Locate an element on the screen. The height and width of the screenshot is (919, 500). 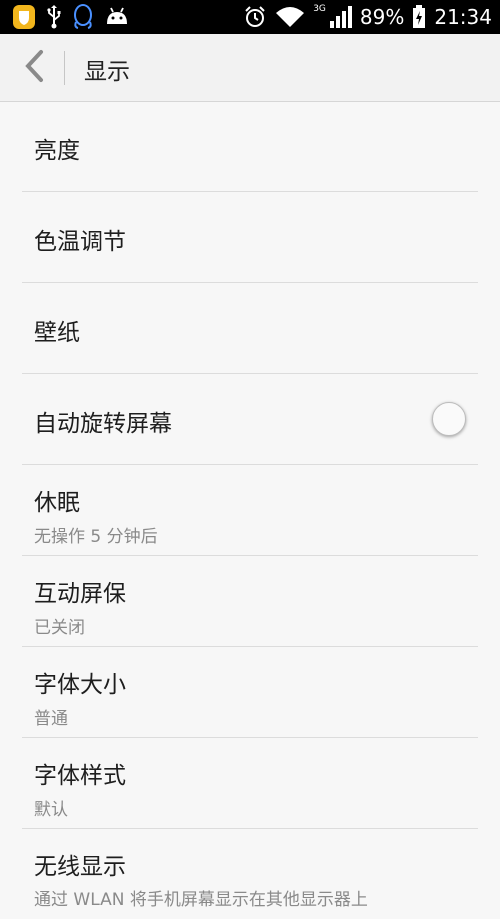
setting-color-temperature: 色温调节 is located at coordinates (250, 237).